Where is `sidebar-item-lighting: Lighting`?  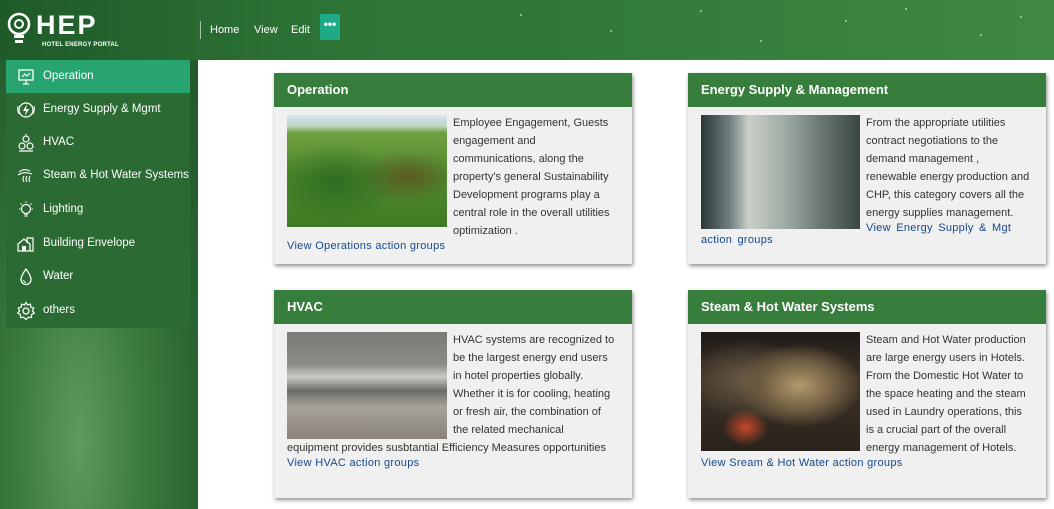
sidebar-item-lighting: Lighting is located at coordinates (98, 209).